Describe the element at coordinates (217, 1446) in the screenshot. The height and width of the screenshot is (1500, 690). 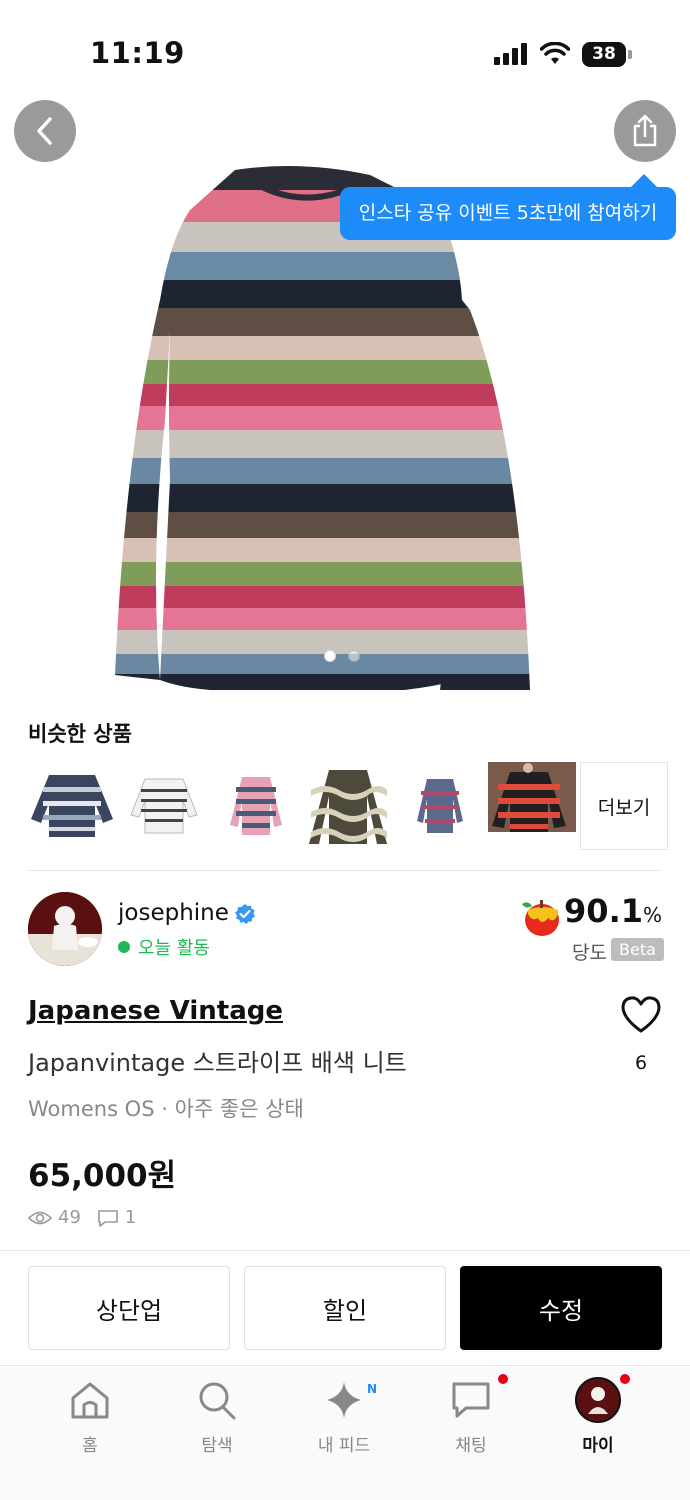
I see `nav-explore-label: 탐색` at that location.